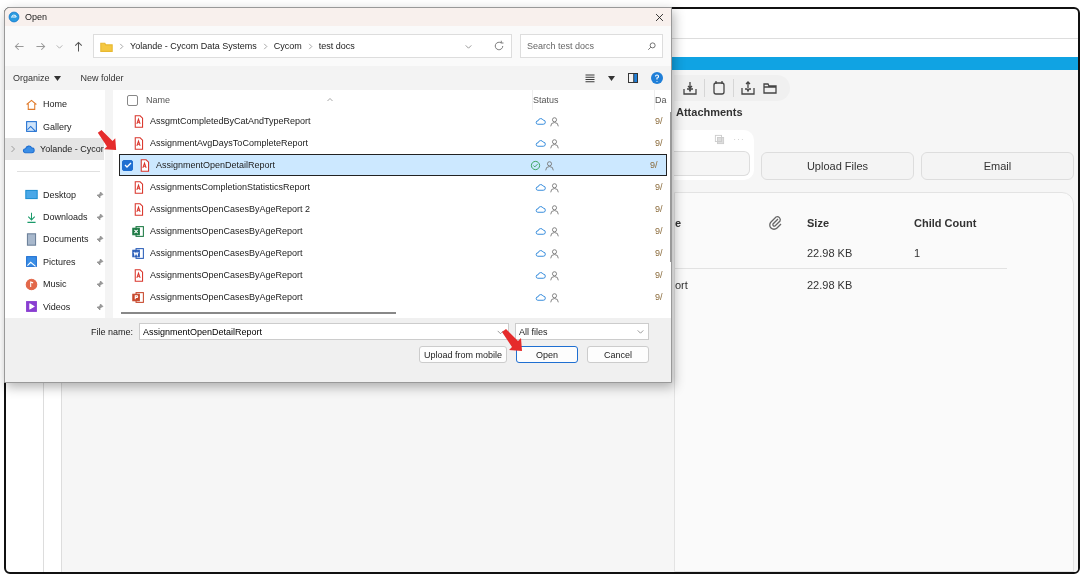  I want to click on breadcrumb-item: Cycom, so click(287, 46).